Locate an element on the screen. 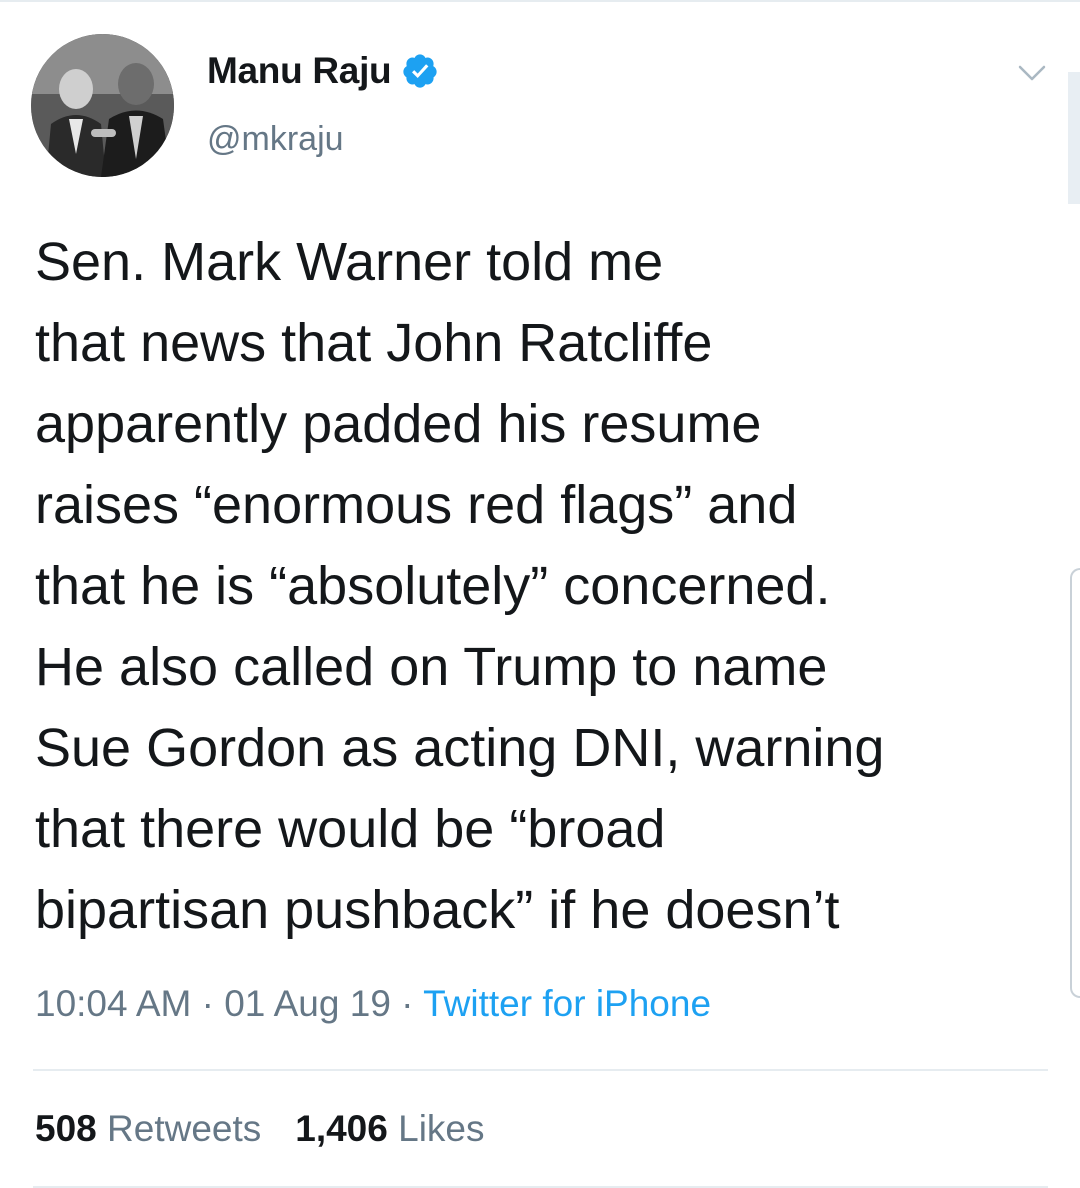 The height and width of the screenshot is (1188, 1080). tweet-time: 10:04 AM is located at coordinates (113, 1003).